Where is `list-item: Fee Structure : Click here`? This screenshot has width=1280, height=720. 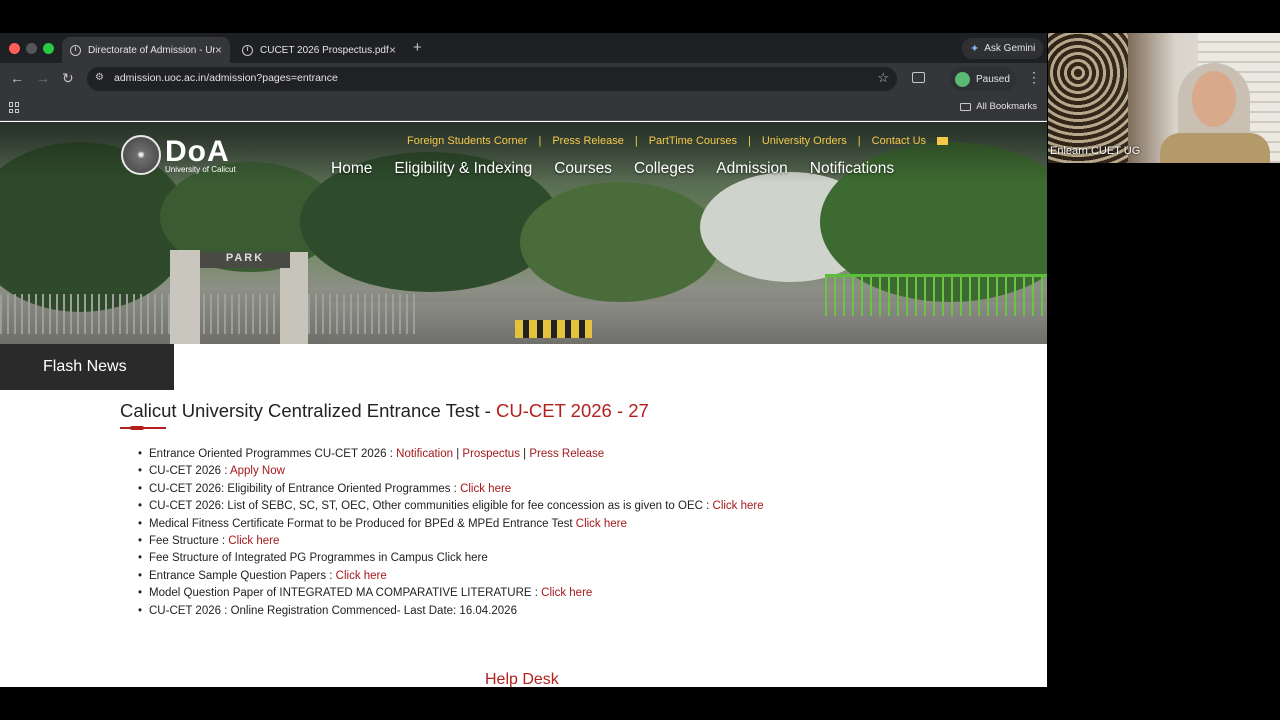 list-item: Fee Structure : Click here is located at coordinates (559, 542).